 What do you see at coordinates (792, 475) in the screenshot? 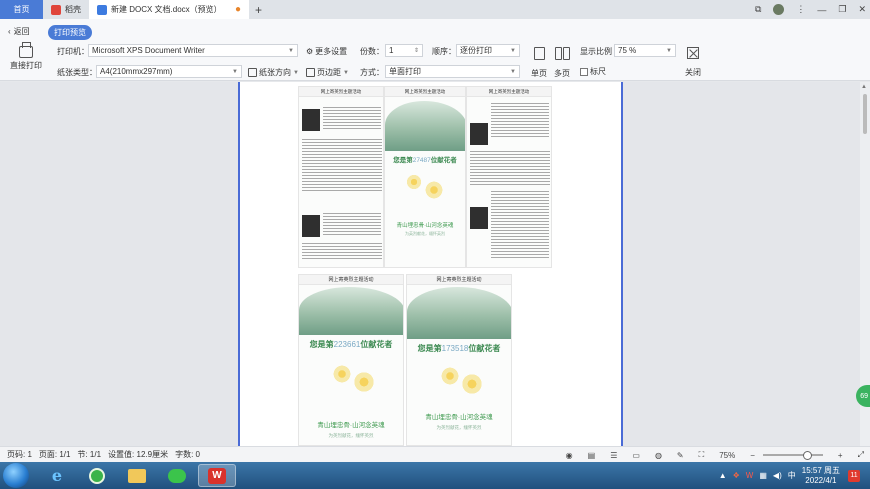
I see `ime-icon: 中` at bounding box center [792, 475].